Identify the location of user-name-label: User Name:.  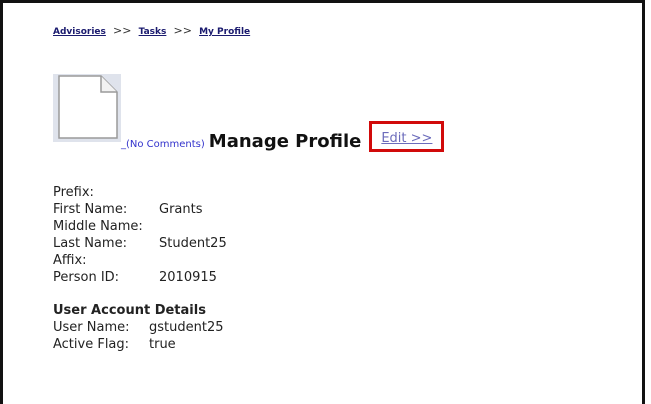
(91, 327).